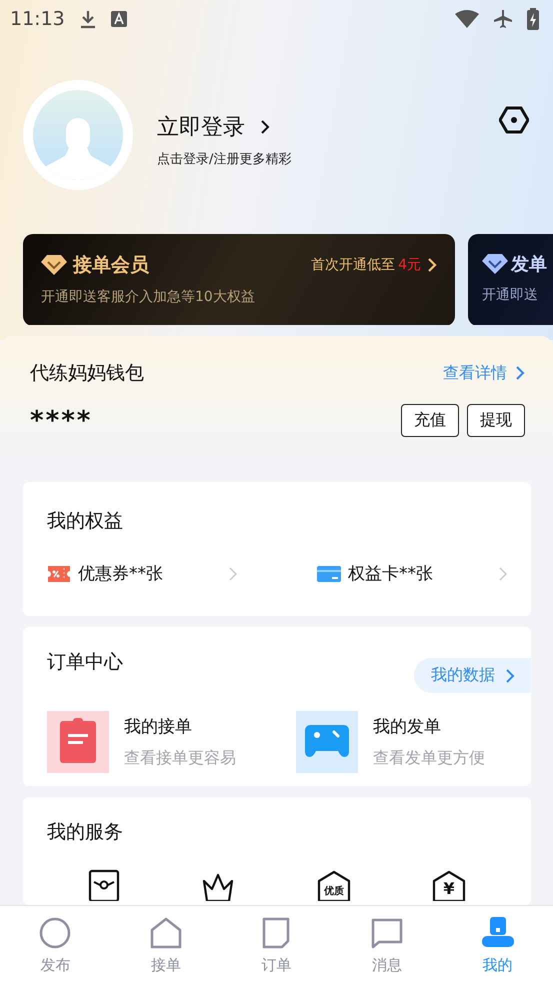  Describe the element at coordinates (59, 573) in the screenshot. I see `coupon-icon` at that location.